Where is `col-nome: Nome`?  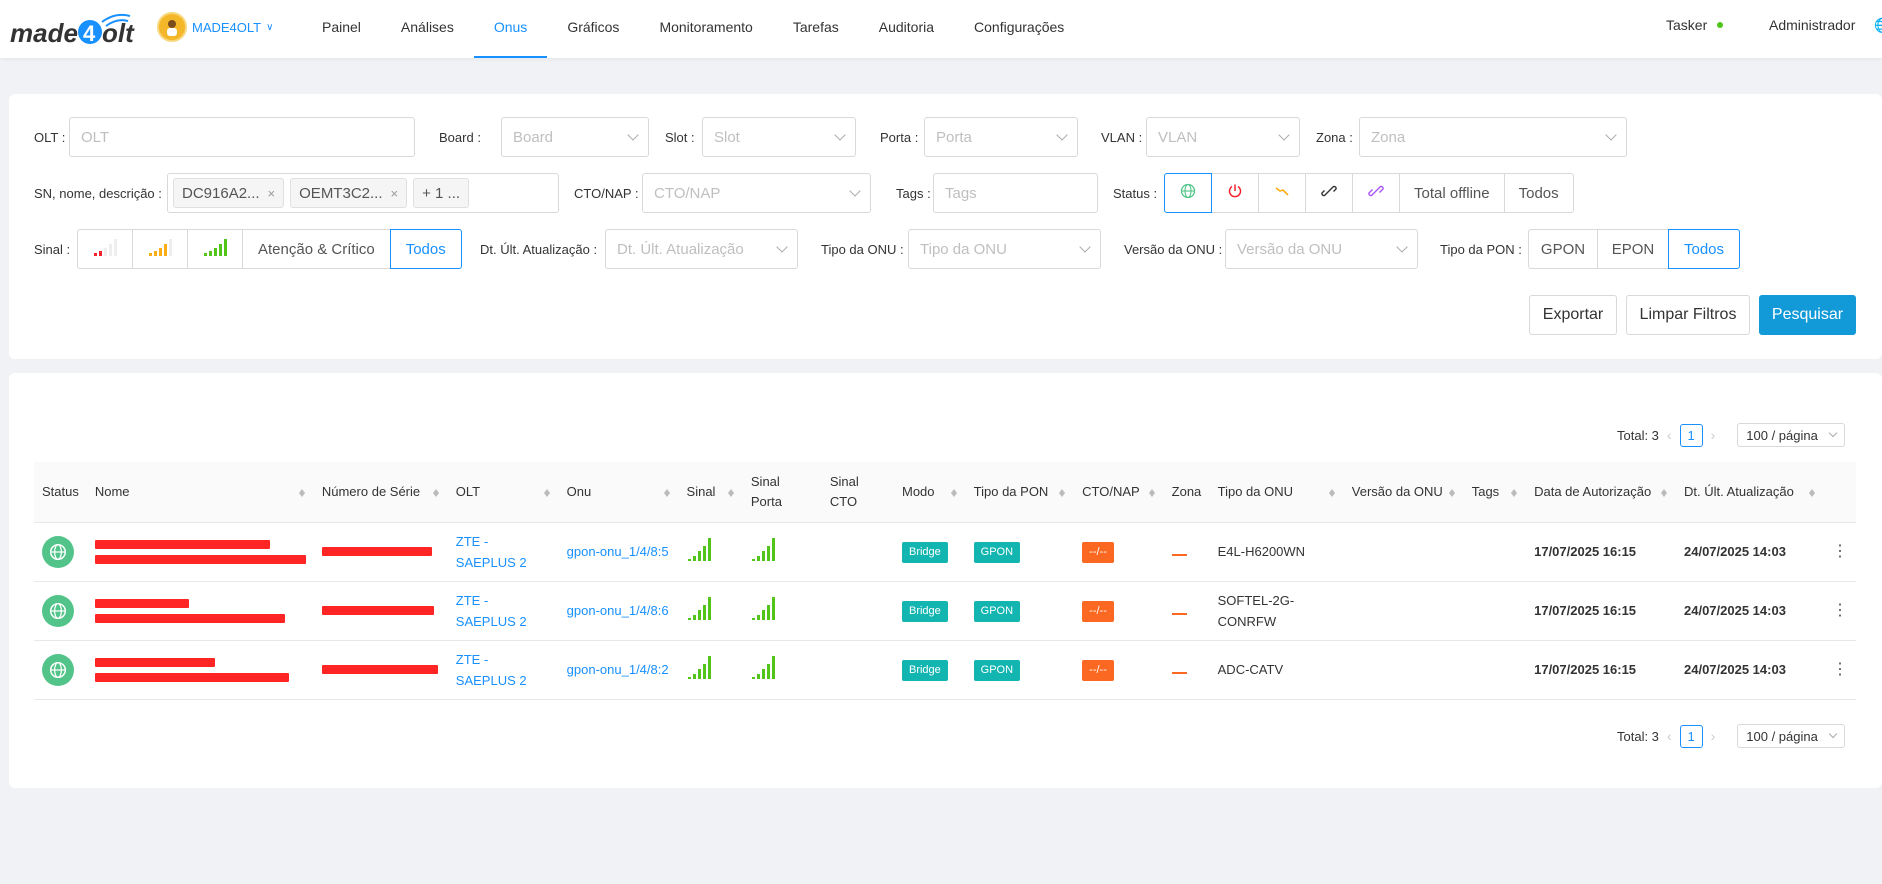 col-nome: Nome is located at coordinates (200, 492).